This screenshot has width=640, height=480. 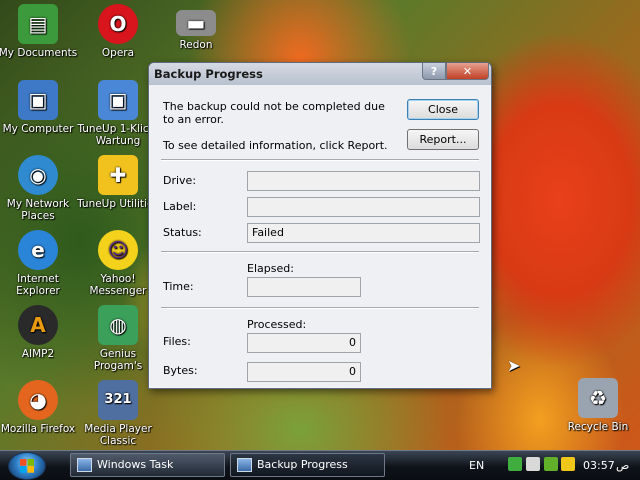 What do you see at coordinates (118, 400) in the screenshot?
I see `media-player-classic-icon: 321` at bounding box center [118, 400].